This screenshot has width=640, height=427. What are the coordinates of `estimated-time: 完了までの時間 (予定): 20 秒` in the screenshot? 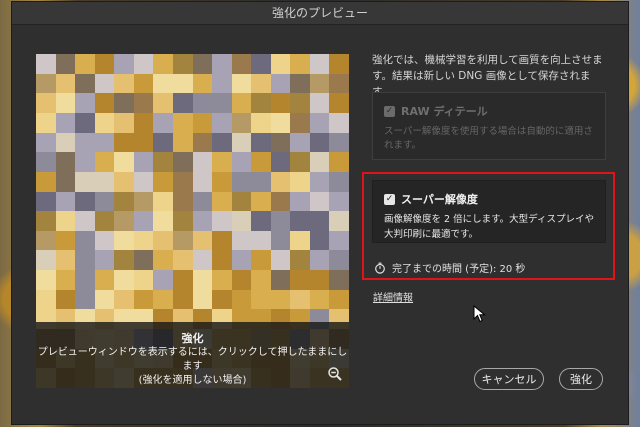 It's located at (449, 267).